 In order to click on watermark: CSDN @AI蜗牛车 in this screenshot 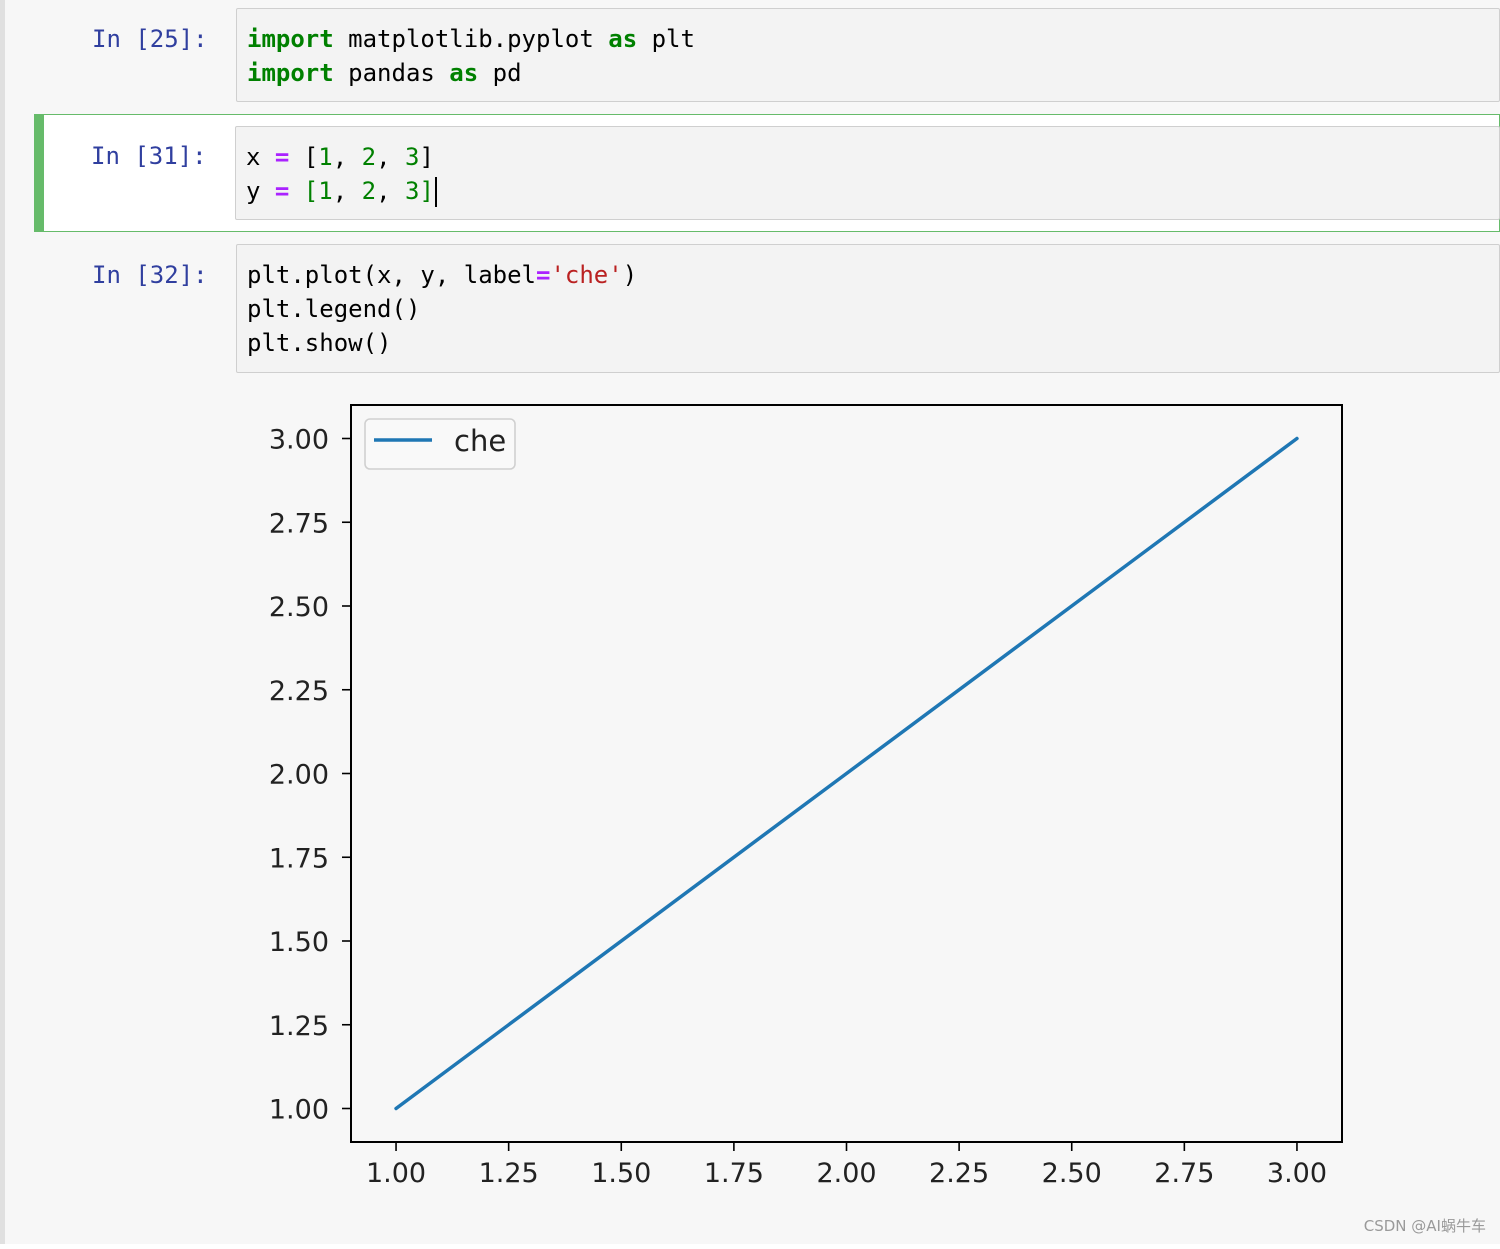, I will do `click(1424, 1226)`.